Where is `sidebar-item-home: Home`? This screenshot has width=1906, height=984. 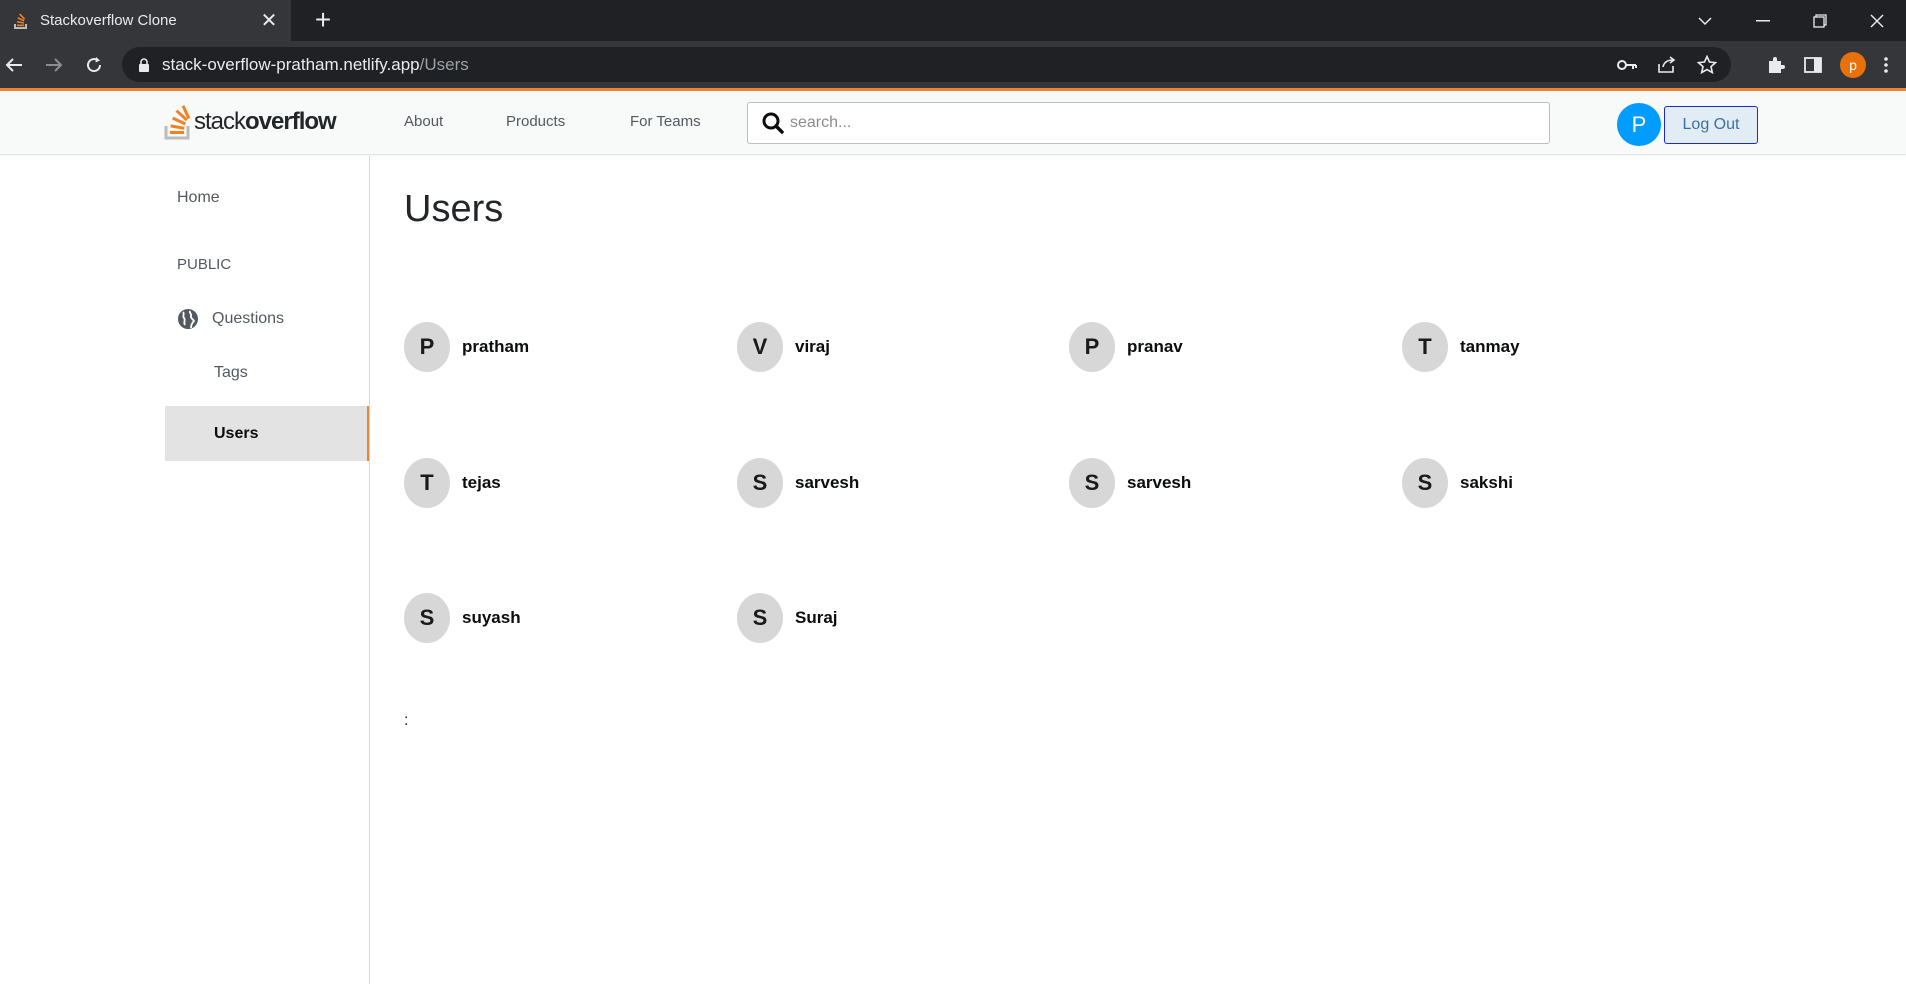 sidebar-item-home: Home is located at coordinates (267, 198).